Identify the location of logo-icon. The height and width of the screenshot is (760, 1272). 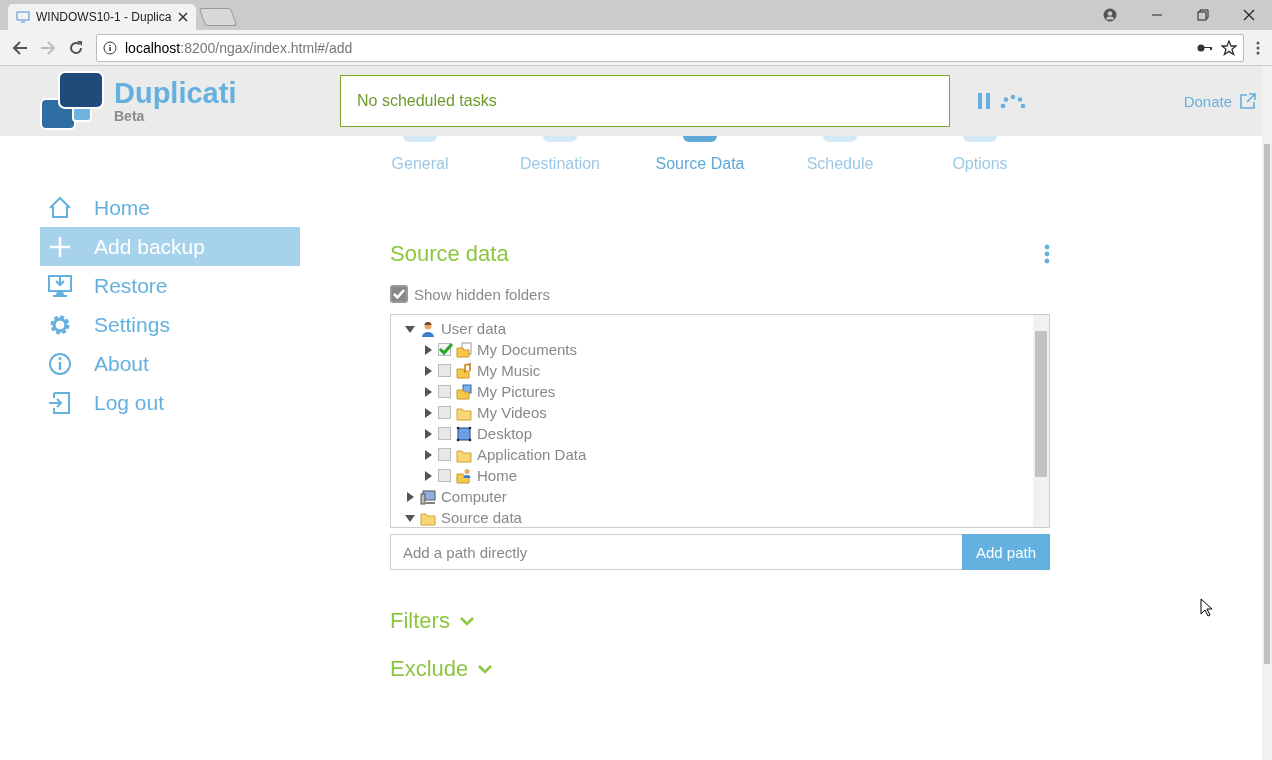
(73, 101).